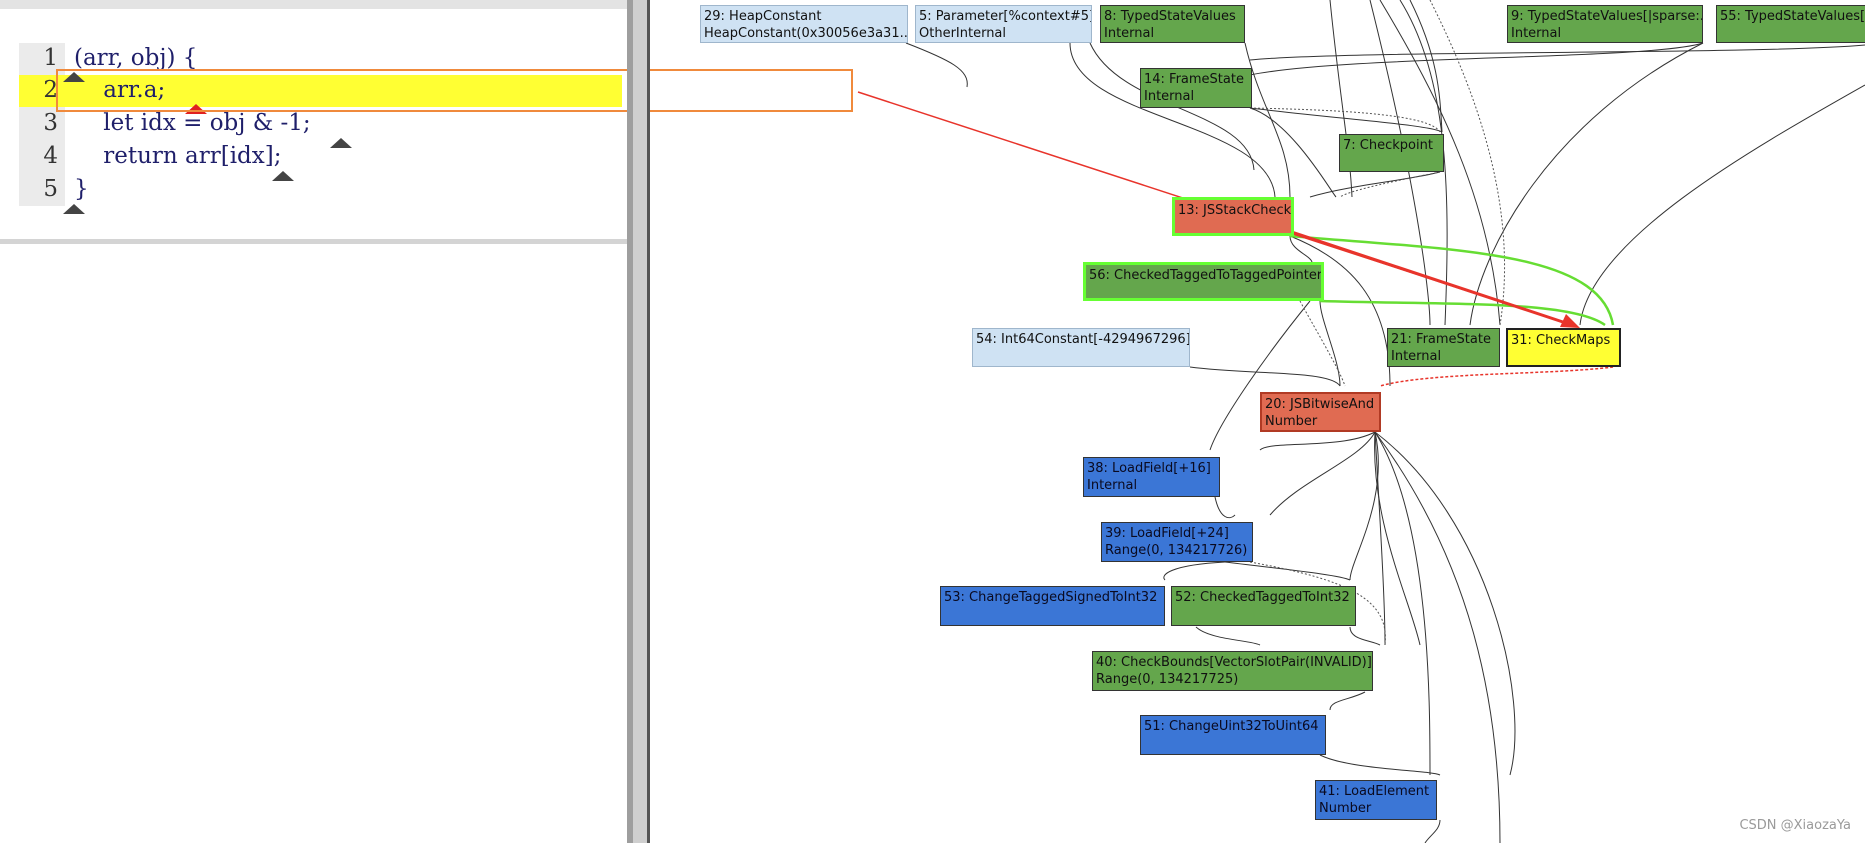 The height and width of the screenshot is (843, 1865). What do you see at coordinates (1262, 597) in the screenshot?
I see `node-label: 52: CheckedTaggedToInt32` at bounding box center [1262, 597].